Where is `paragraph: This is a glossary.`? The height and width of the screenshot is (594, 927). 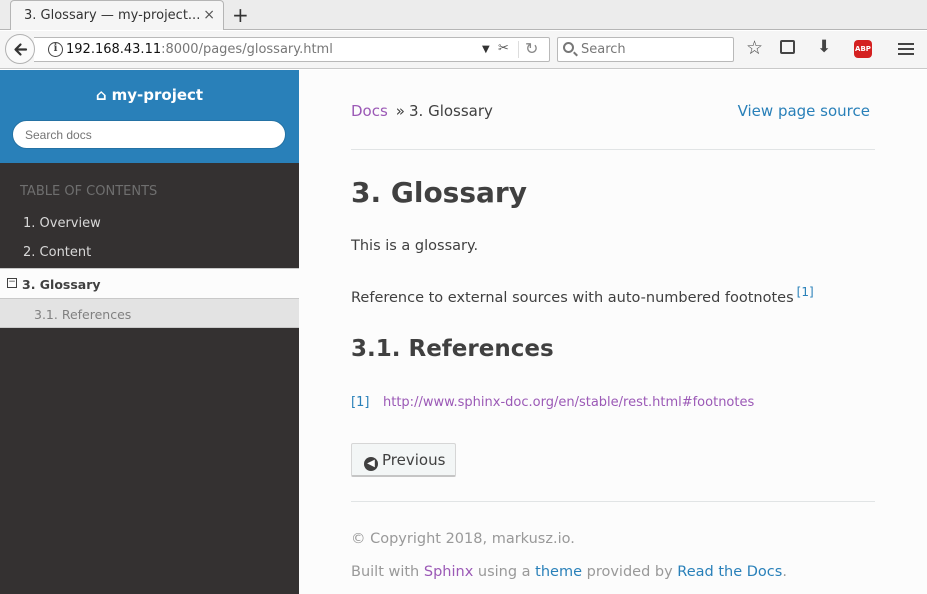 paragraph: This is a glossary. is located at coordinates (415, 246).